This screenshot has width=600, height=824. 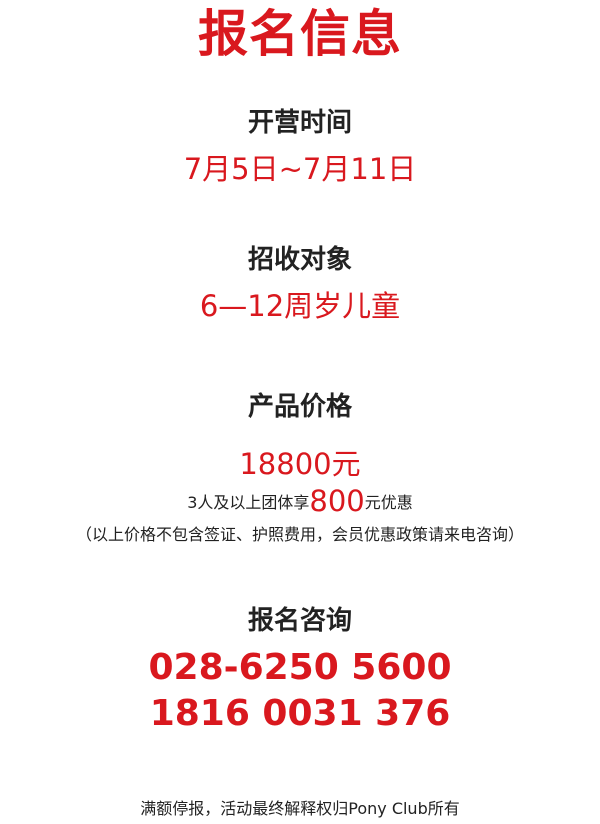 I want to click on price-heading: 产品价格, so click(x=299, y=407).